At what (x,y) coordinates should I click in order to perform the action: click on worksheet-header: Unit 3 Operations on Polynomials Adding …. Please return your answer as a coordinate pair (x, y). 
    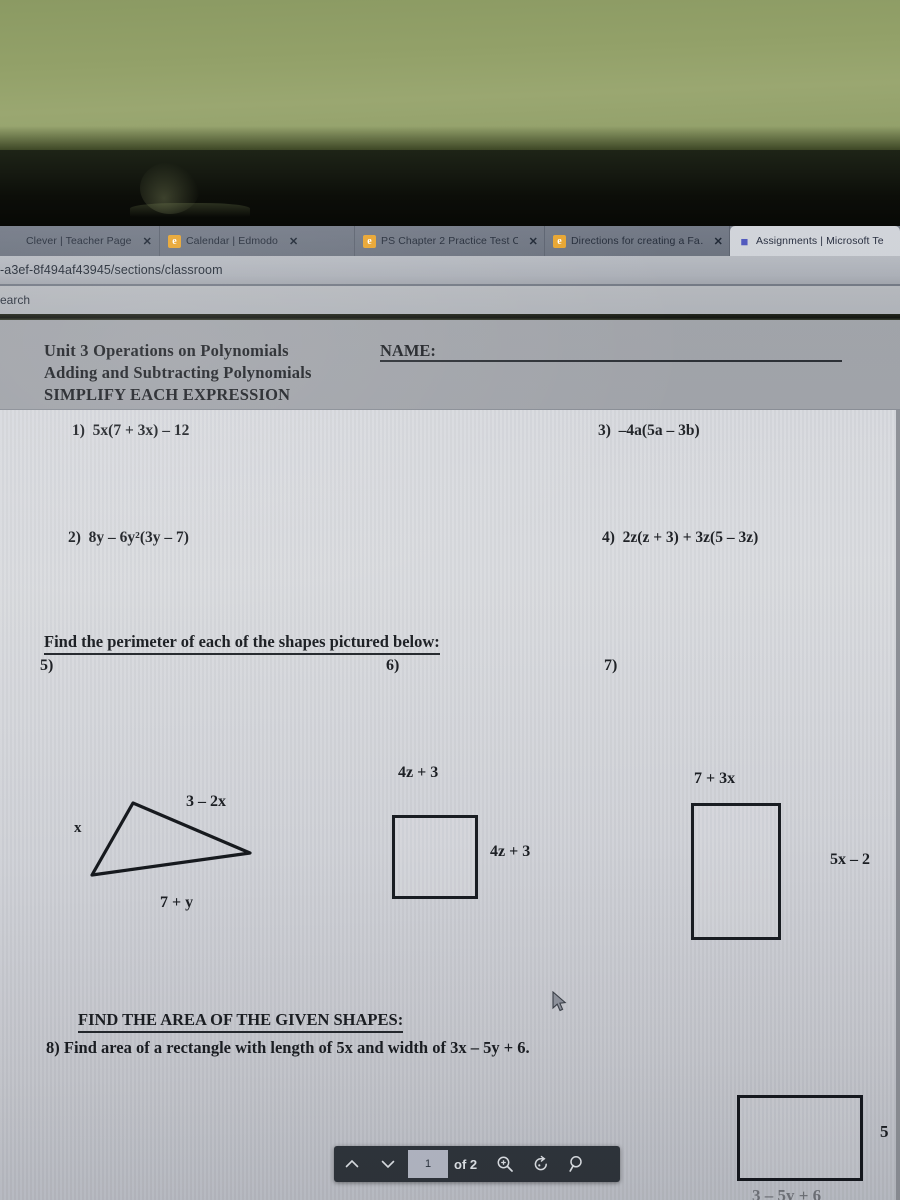
    Looking at the image, I should click on (178, 373).